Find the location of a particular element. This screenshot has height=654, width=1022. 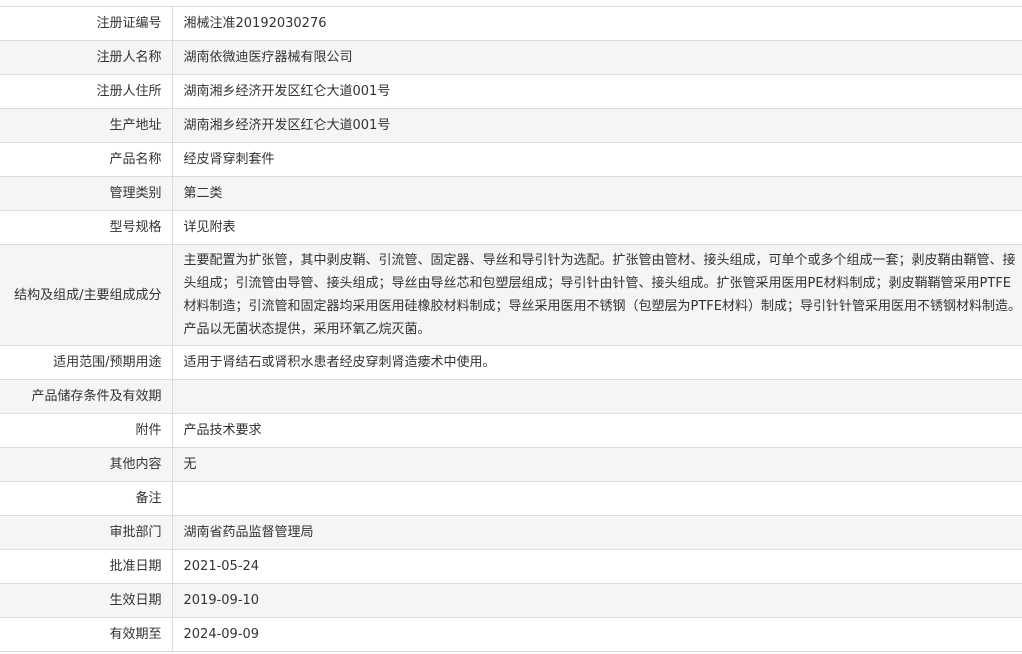

table-row: 批准日期 2021-05-24 is located at coordinates (511, 566).